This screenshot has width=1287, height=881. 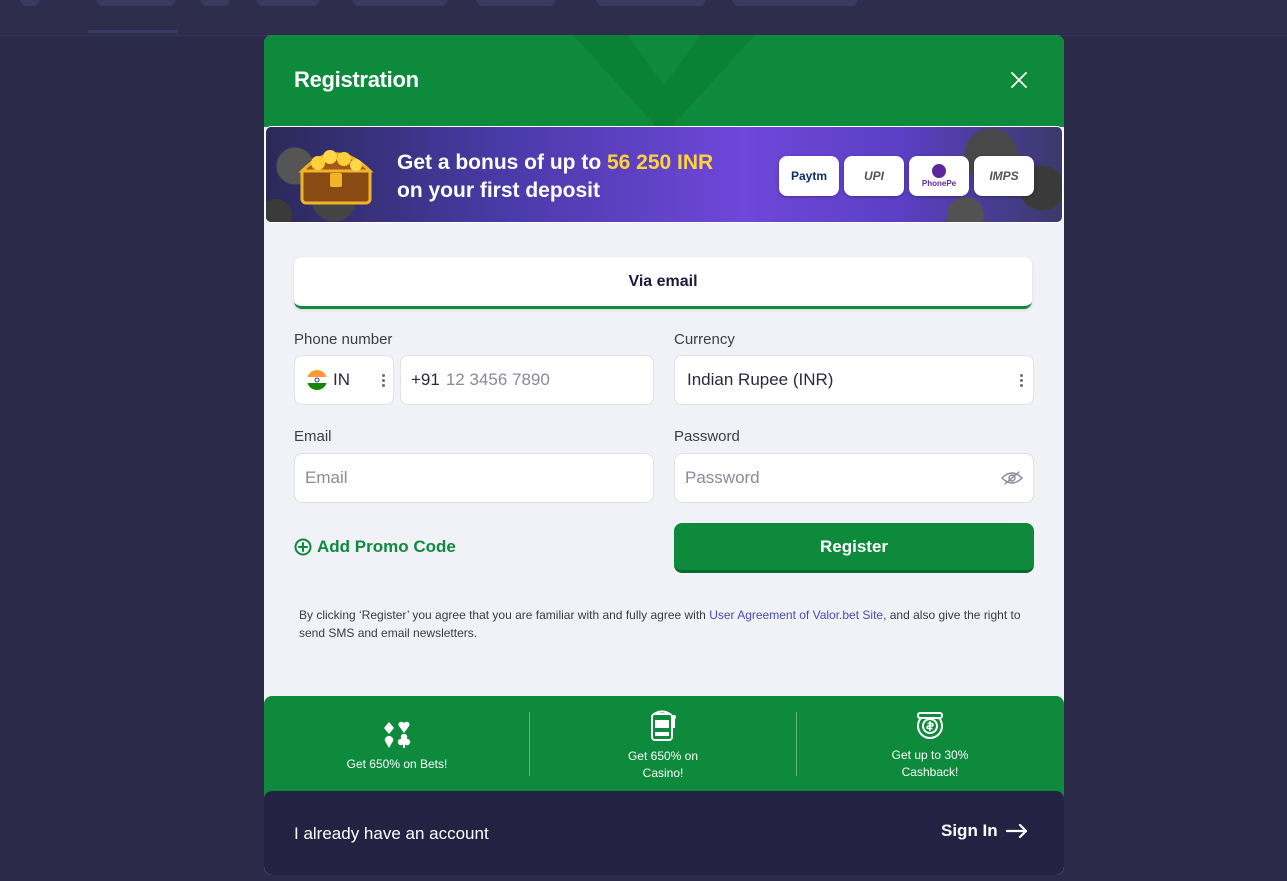 What do you see at coordinates (660, 162) in the screenshot?
I see `bonus-amount: 56 250 INR` at bounding box center [660, 162].